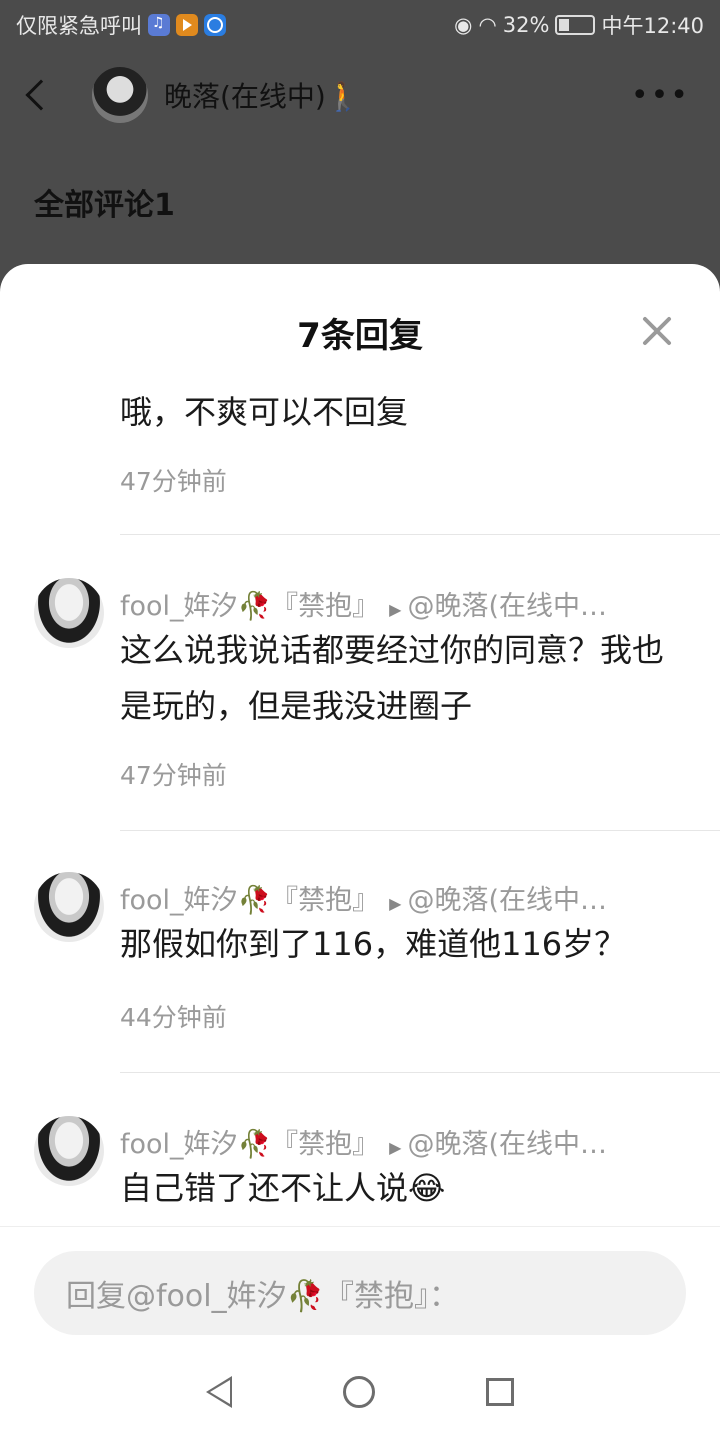 The image size is (720, 1440). Describe the element at coordinates (187, 25) in the screenshot. I see `video-app-icon` at that location.